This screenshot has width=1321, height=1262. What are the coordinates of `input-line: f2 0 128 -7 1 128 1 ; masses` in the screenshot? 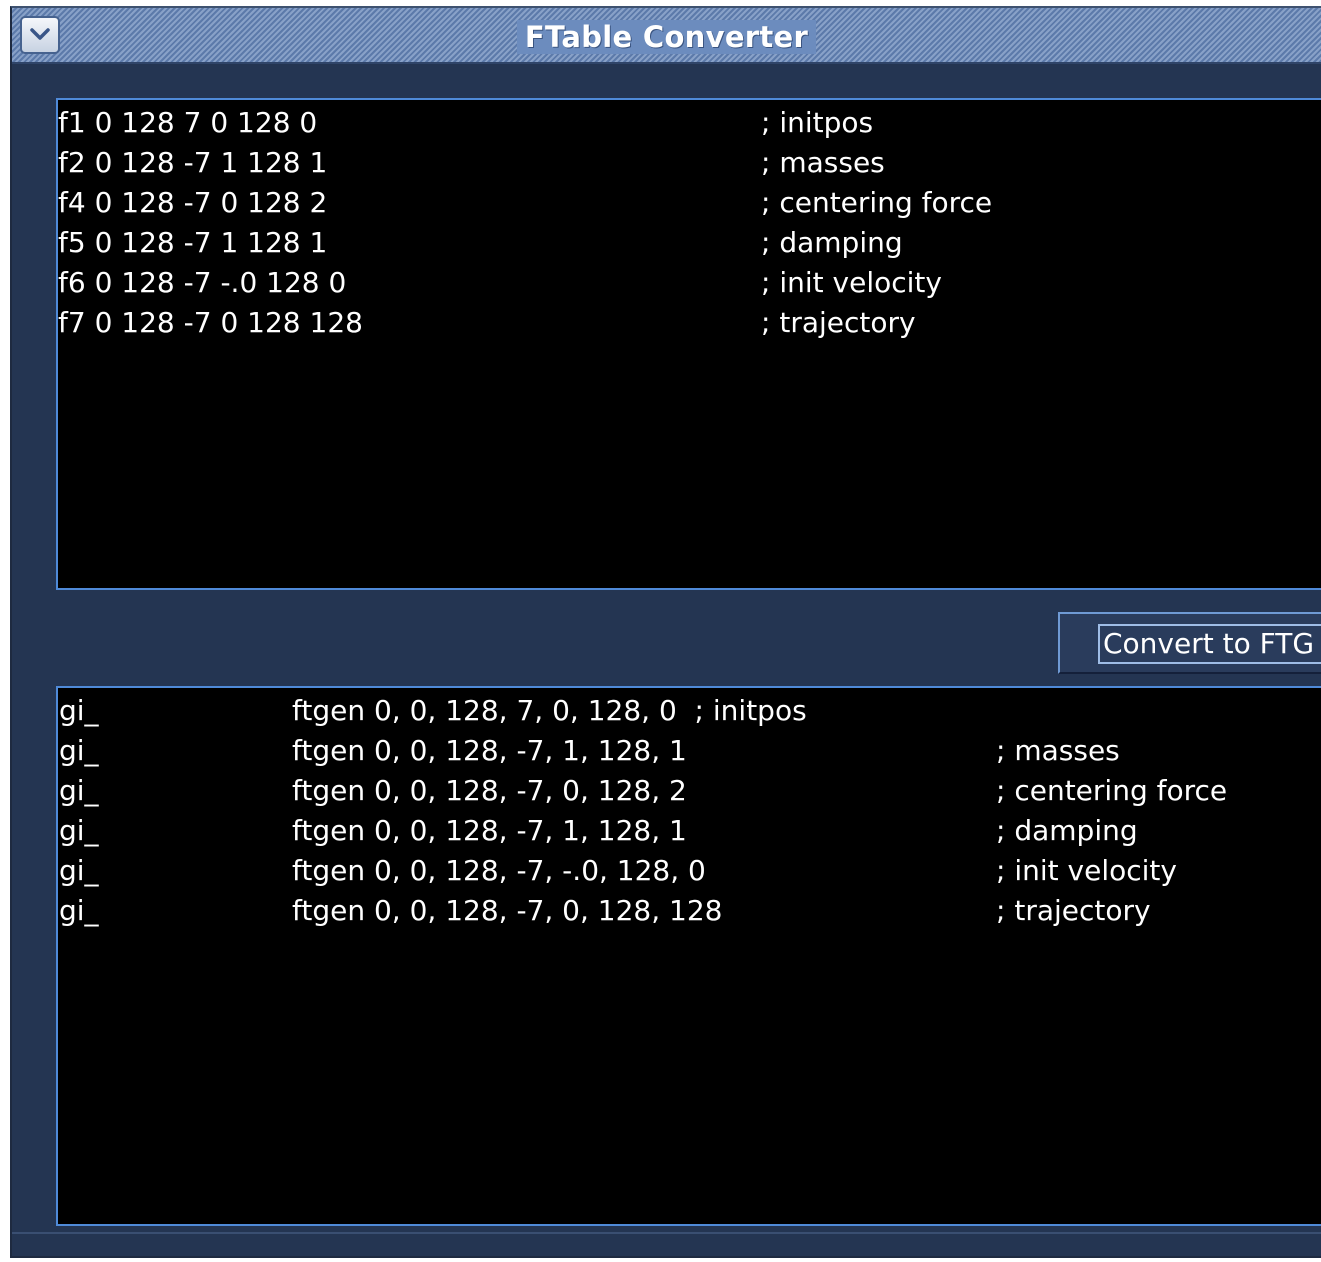 It's located at (471, 163).